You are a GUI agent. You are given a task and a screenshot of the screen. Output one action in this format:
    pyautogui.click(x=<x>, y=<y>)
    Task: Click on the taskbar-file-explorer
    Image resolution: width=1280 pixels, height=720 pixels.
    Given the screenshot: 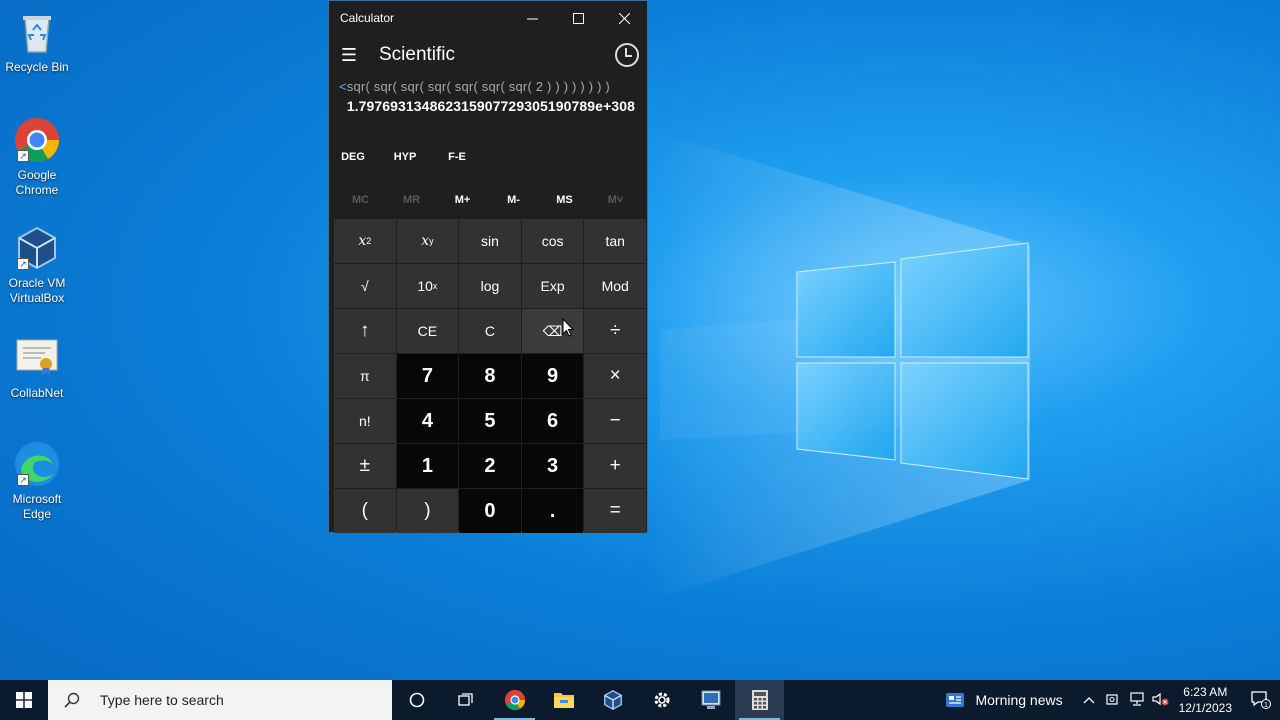 What is the action you would take?
    pyautogui.click(x=563, y=700)
    